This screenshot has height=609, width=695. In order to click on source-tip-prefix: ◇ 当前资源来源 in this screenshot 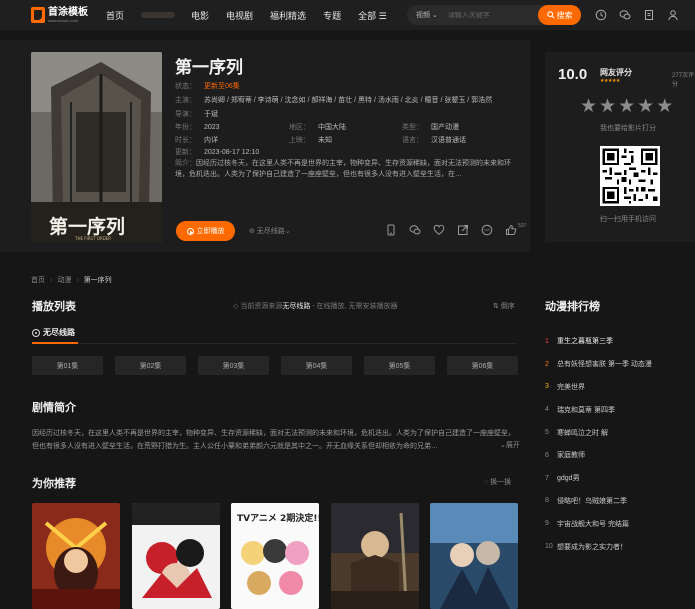, I will do `click(258, 306)`.